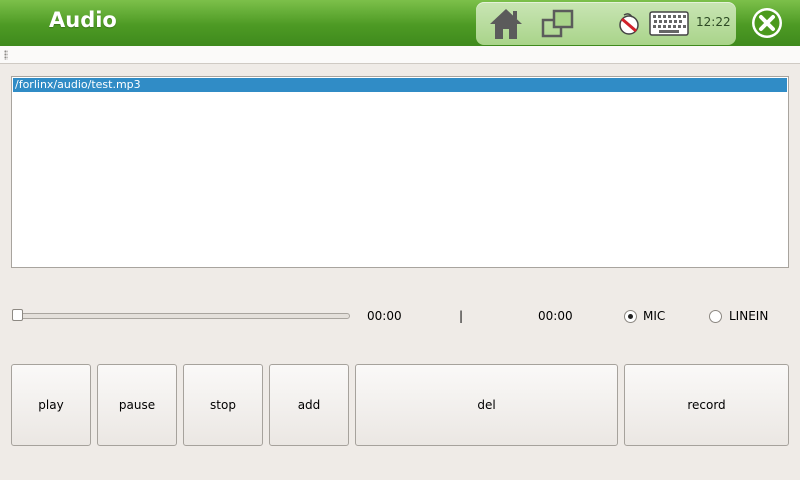 The image size is (800, 480). What do you see at coordinates (137, 405) in the screenshot?
I see `pause-button: pause` at bounding box center [137, 405].